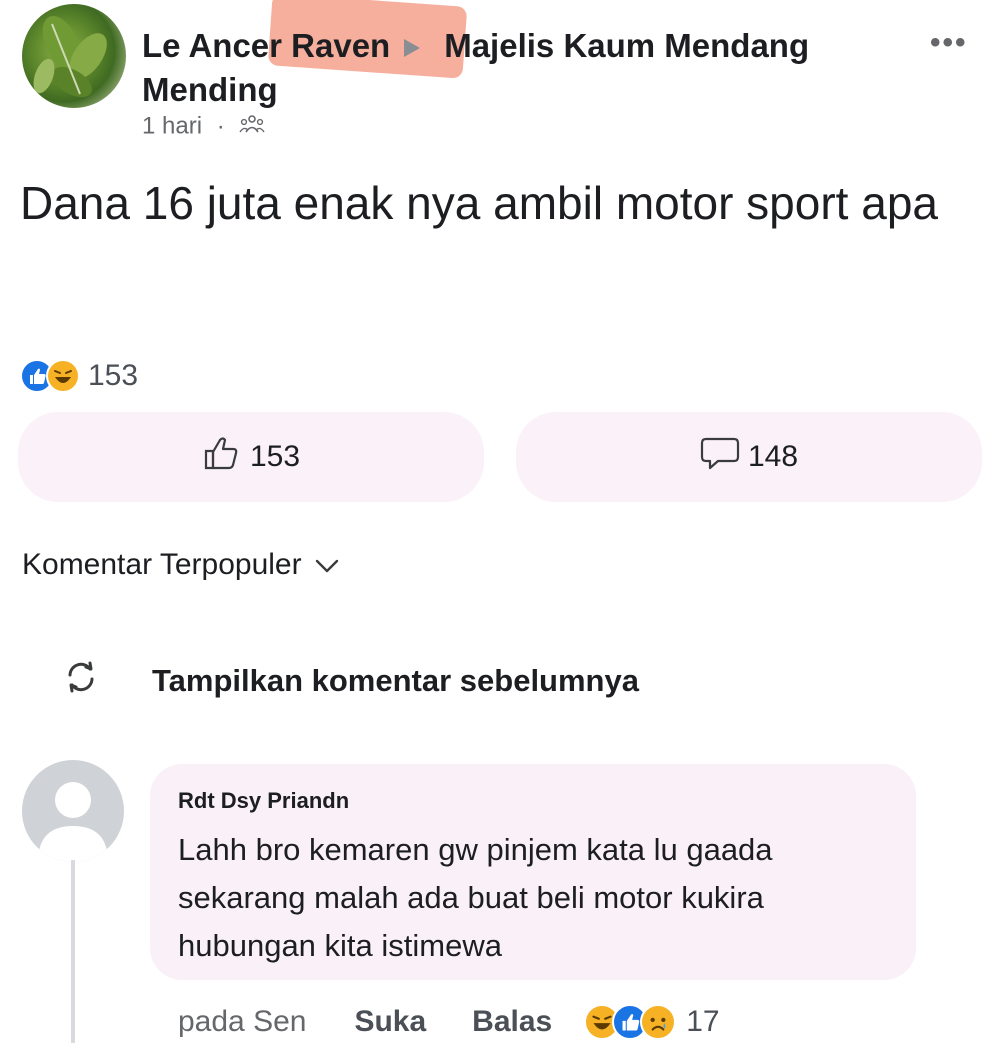 Image resolution: width=1000 pixels, height=1043 pixels. Describe the element at coordinates (658, 1022) in the screenshot. I see `sad-reaction-icon` at that location.